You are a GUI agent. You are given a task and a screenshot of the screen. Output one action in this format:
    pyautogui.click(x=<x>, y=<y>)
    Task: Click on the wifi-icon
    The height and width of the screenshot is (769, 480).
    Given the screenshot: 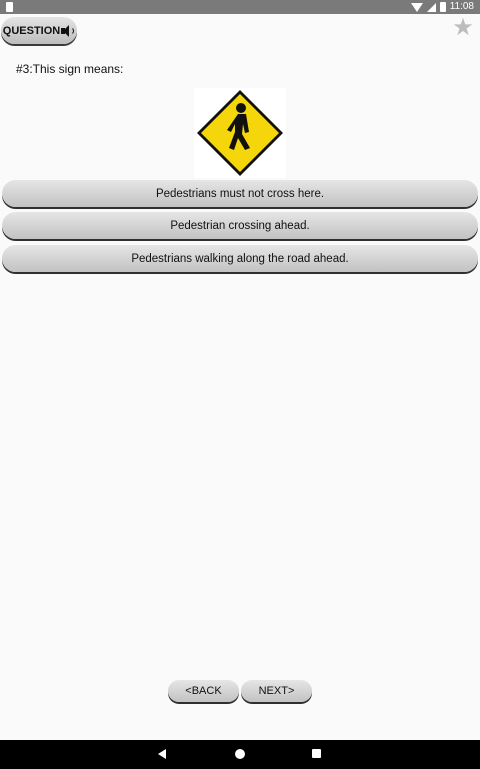 What is the action you would take?
    pyautogui.click(x=416, y=7)
    